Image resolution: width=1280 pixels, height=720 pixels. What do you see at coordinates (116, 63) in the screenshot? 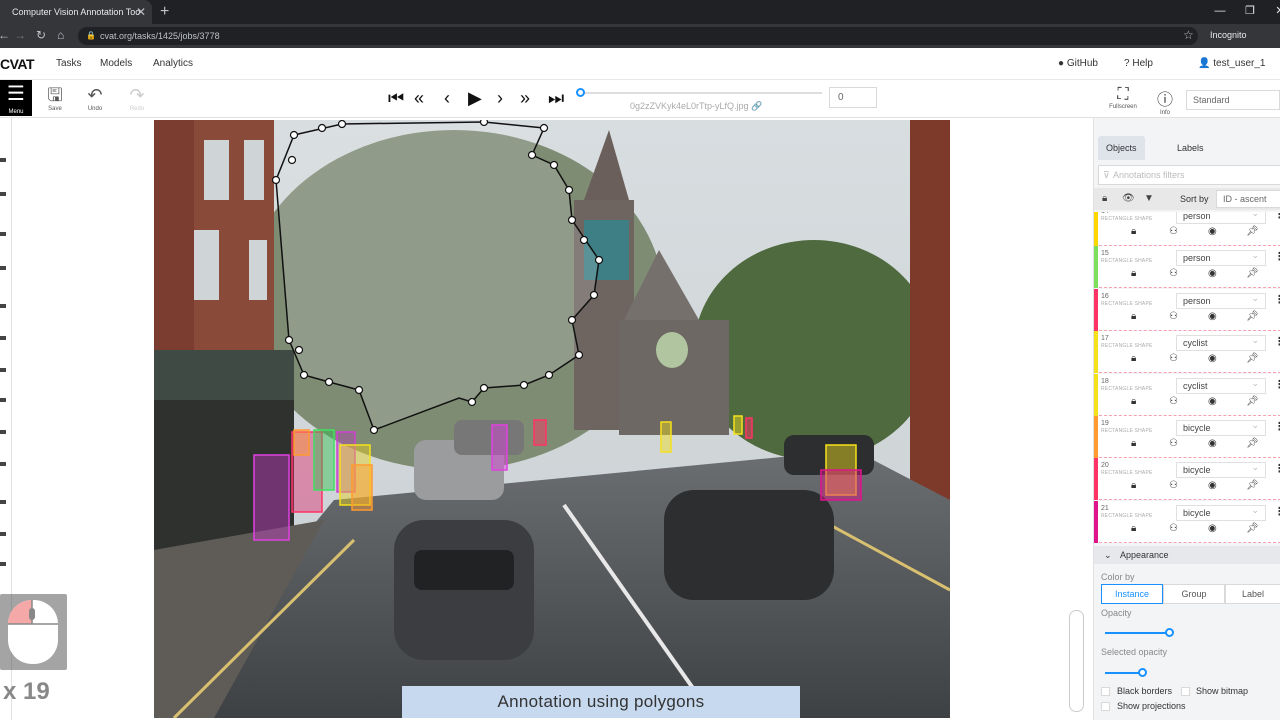
I see `nav-models: Models` at bounding box center [116, 63].